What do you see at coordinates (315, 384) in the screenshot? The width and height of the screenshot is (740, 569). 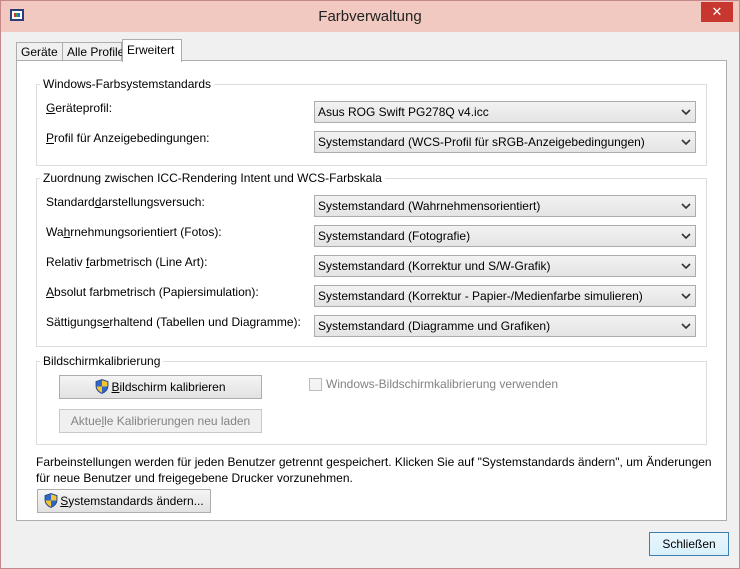 I see `use-windows-calibration-checkbox` at bounding box center [315, 384].